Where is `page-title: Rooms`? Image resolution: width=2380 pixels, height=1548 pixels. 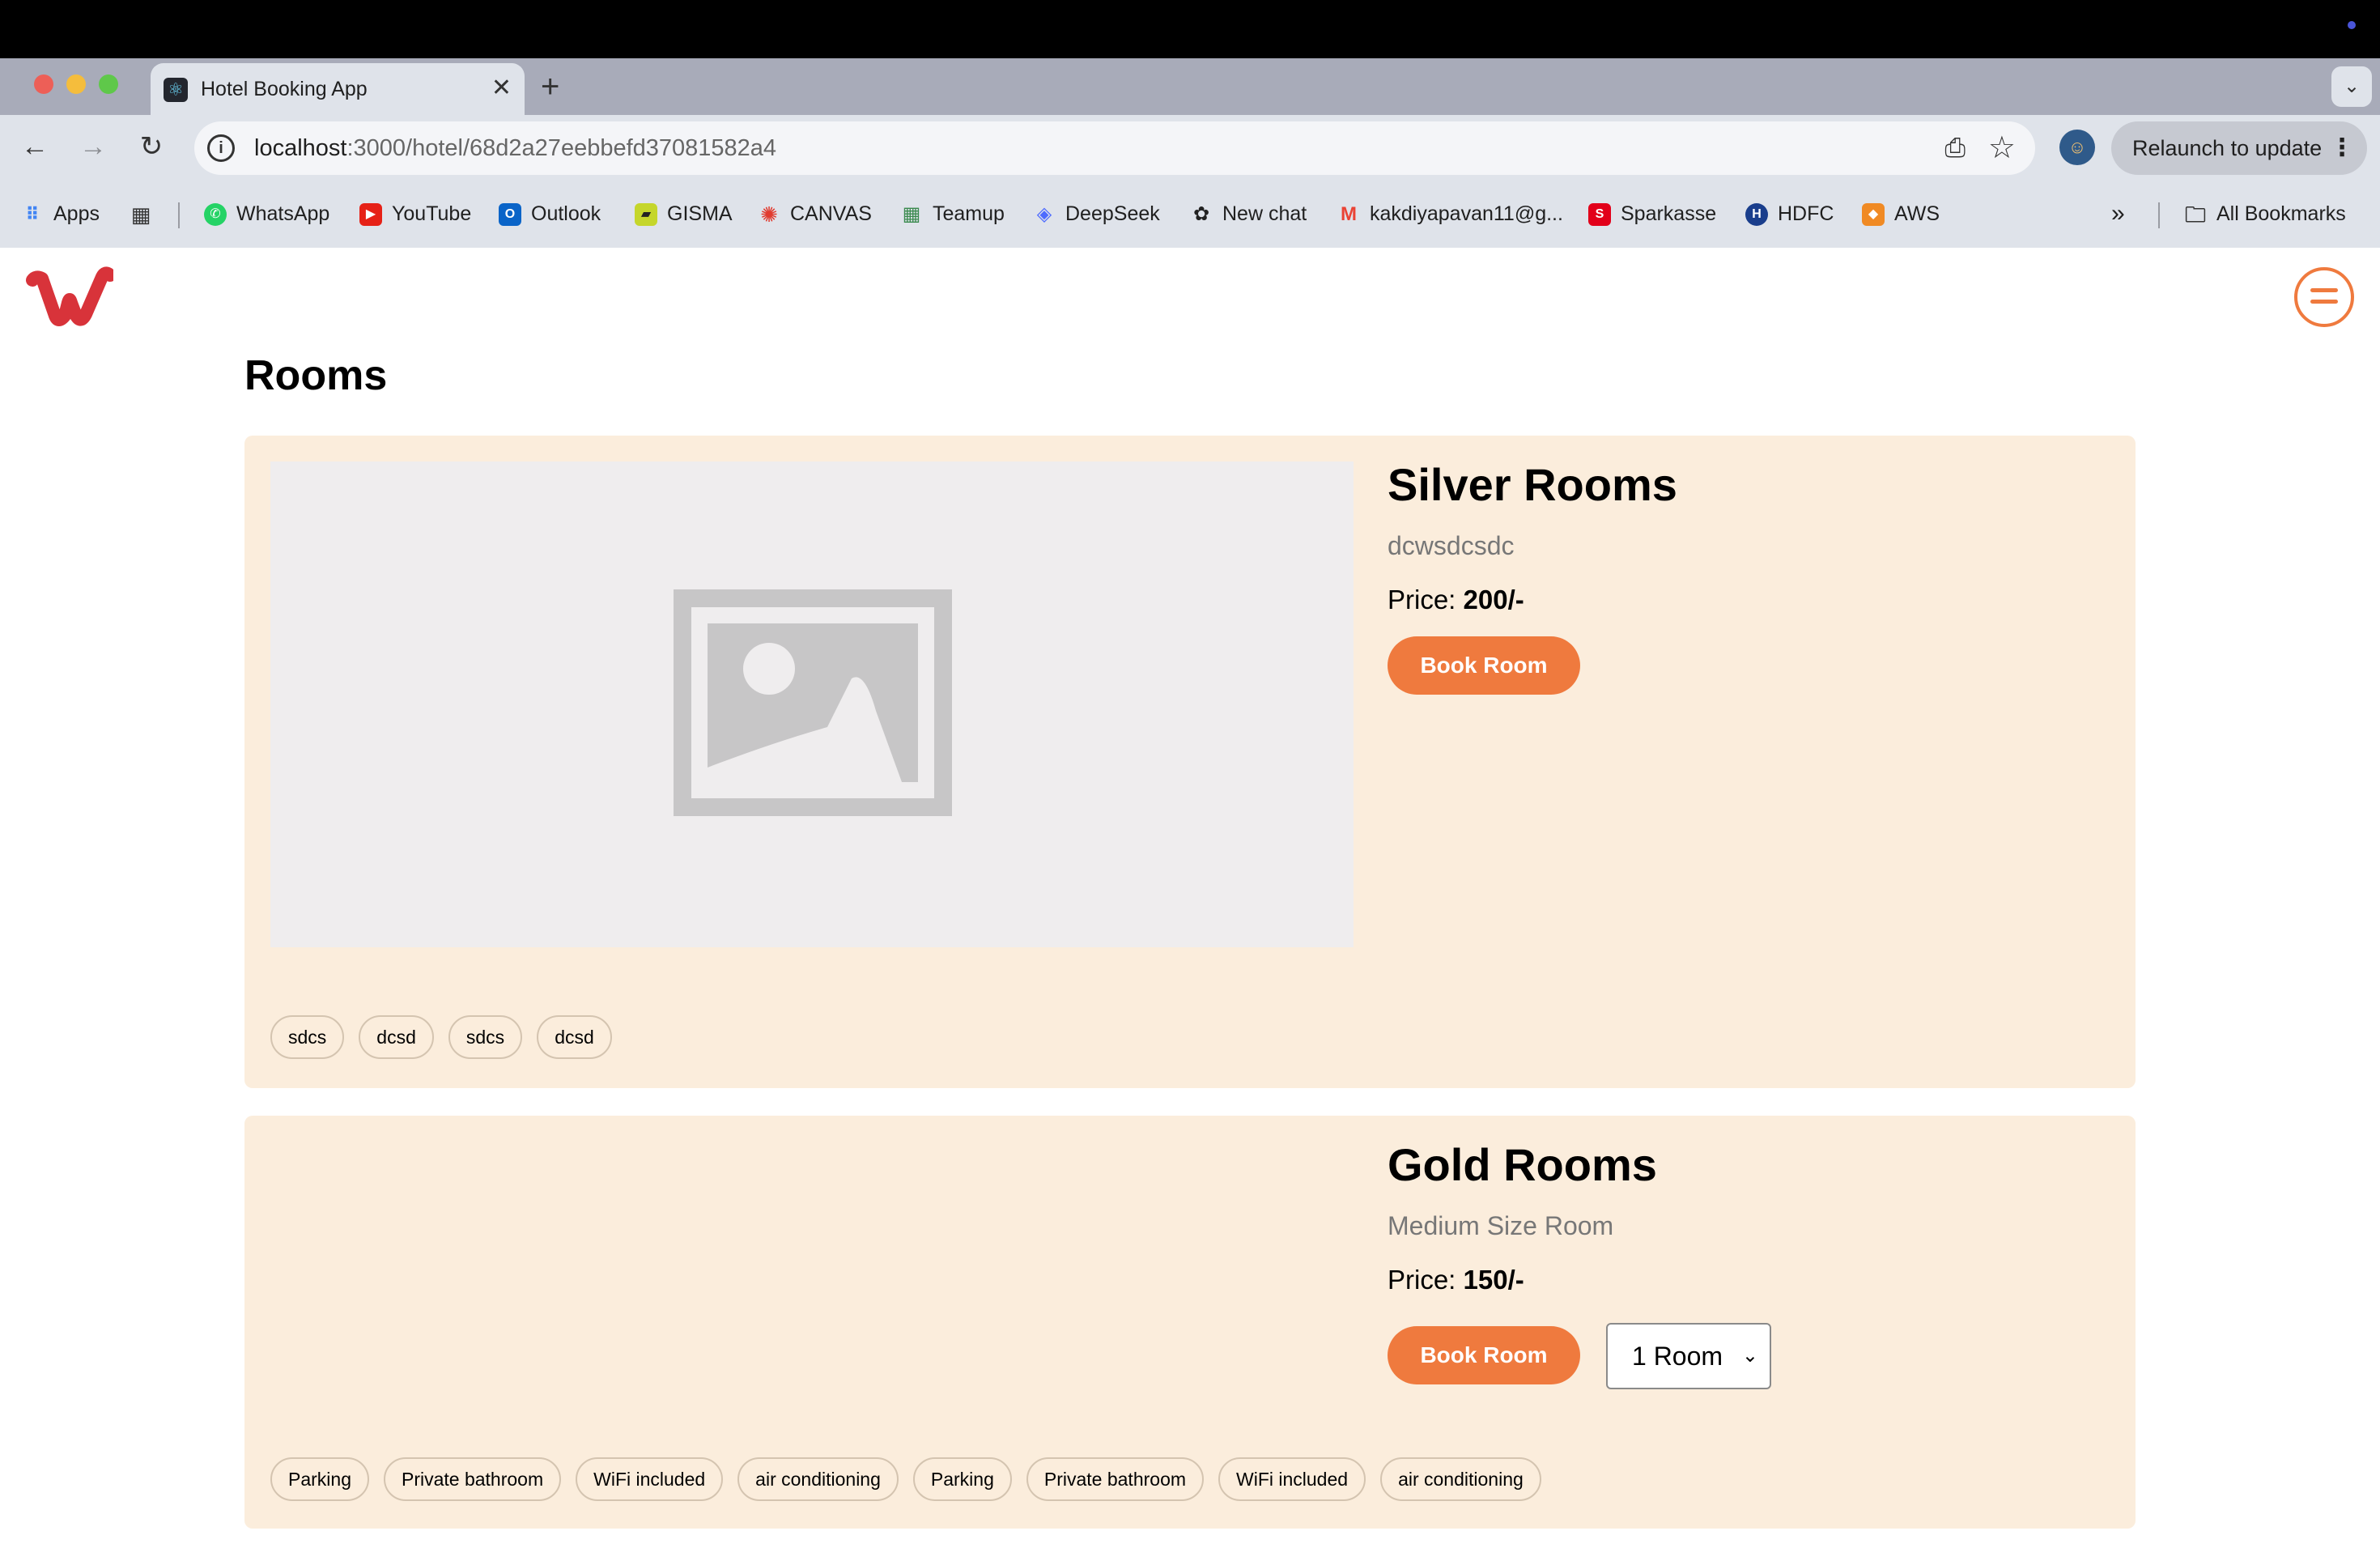
page-title: Rooms is located at coordinates (316, 375).